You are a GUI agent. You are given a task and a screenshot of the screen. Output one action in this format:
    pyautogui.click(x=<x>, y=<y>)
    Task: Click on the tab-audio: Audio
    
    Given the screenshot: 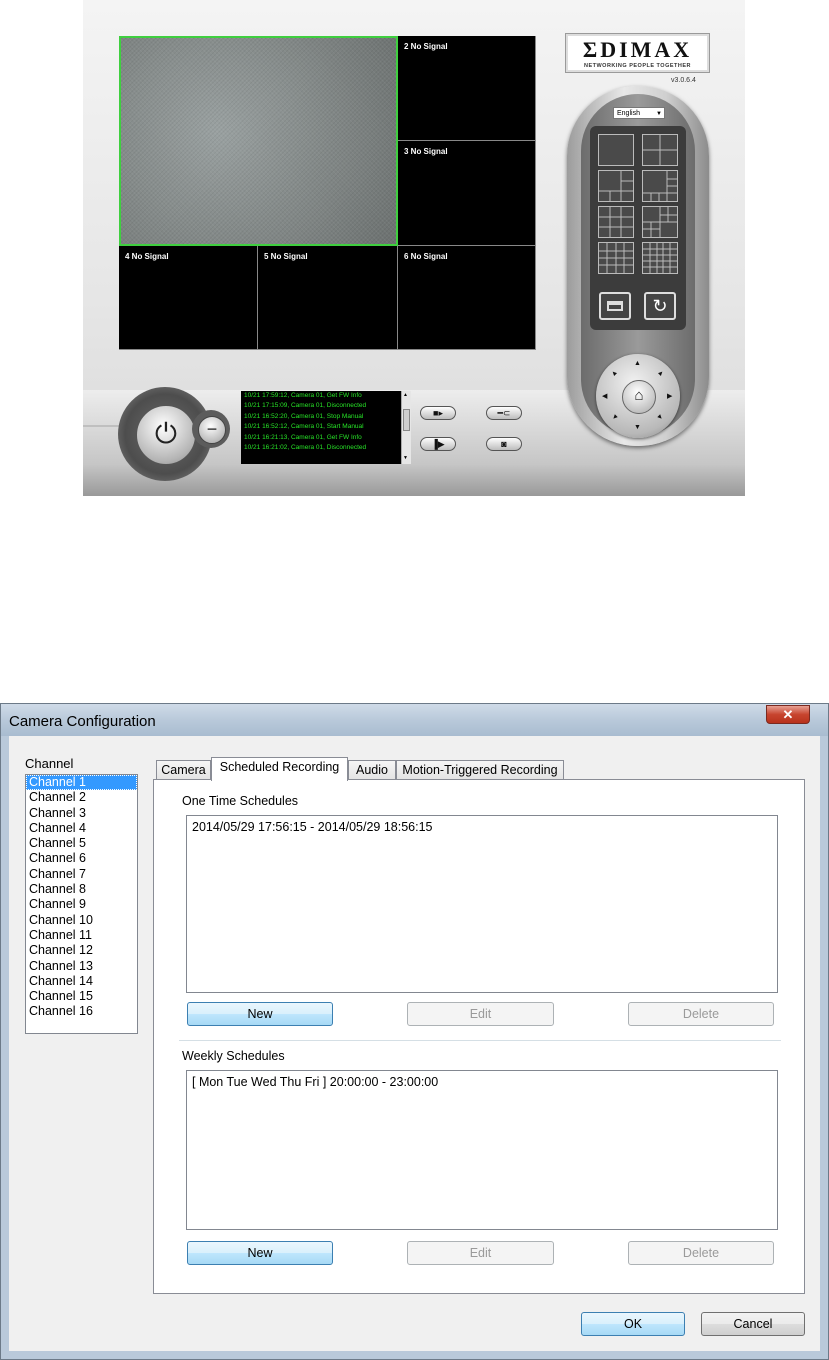 What is the action you would take?
    pyautogui.click(x=372, y=770)
    